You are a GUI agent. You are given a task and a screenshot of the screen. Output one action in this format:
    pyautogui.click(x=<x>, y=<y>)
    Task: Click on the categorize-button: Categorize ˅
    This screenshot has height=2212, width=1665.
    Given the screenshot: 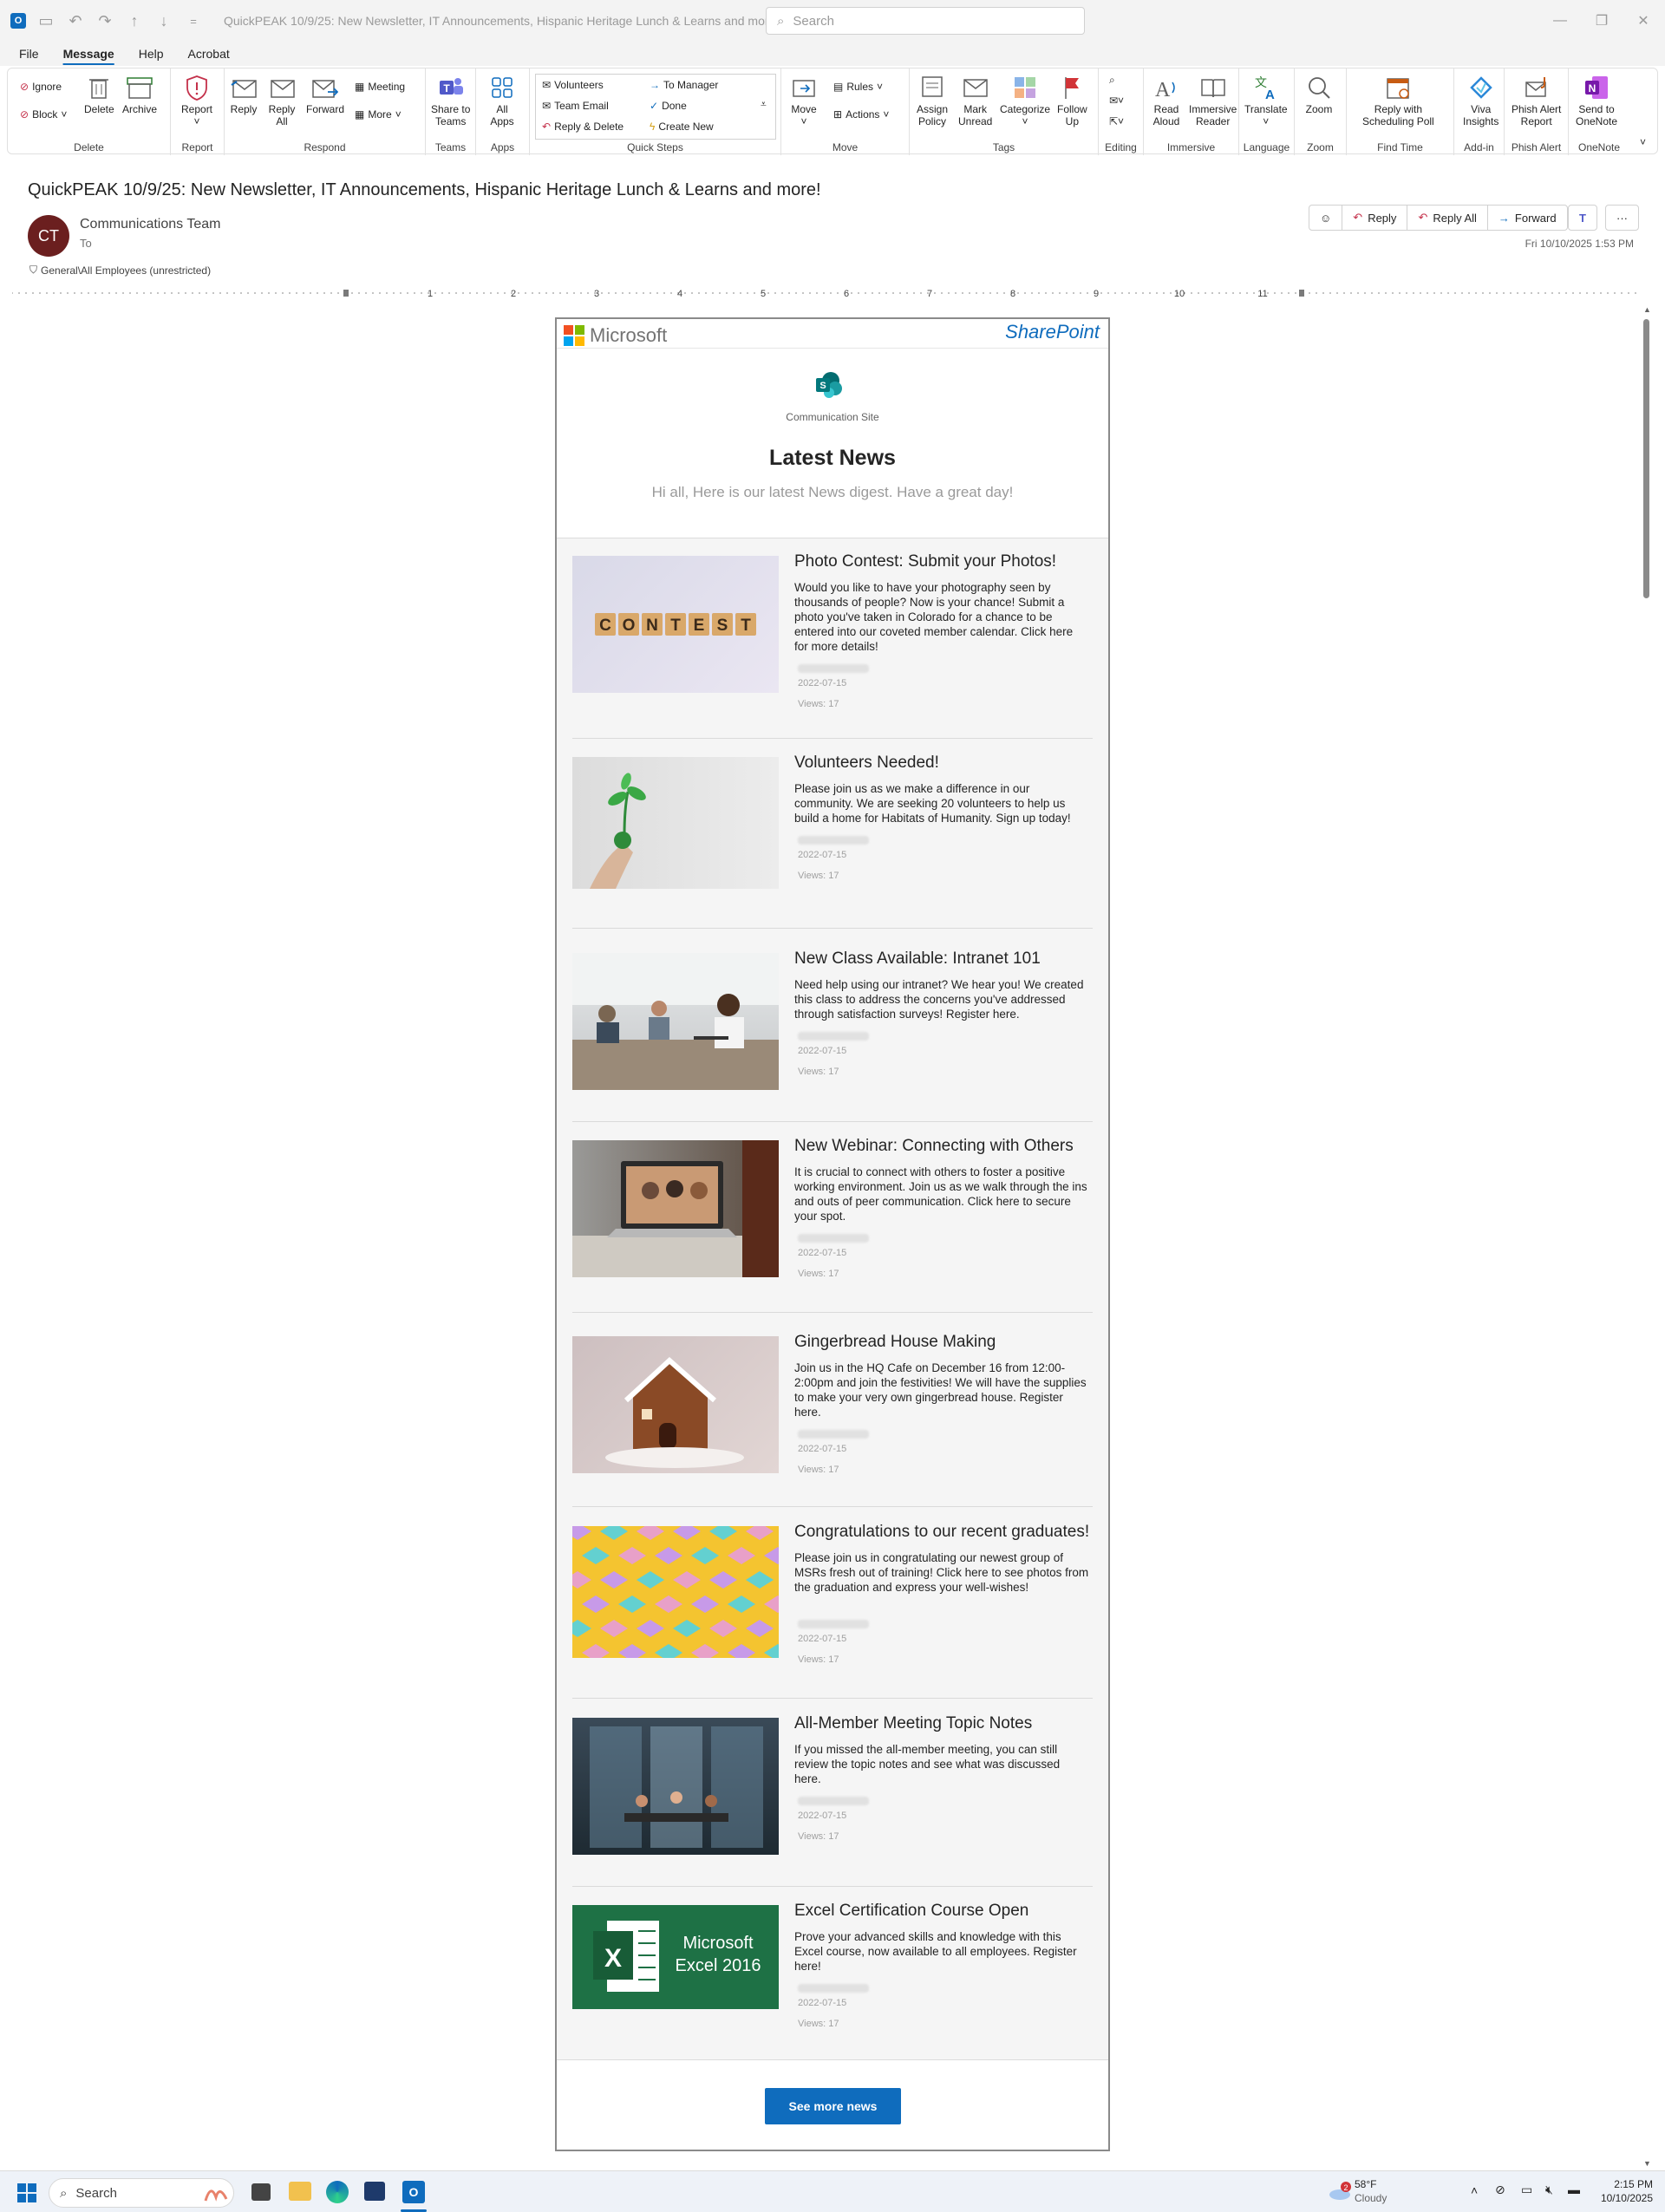 What is the action you would take?
    pyautogui.click(x=1025, y=100)
    